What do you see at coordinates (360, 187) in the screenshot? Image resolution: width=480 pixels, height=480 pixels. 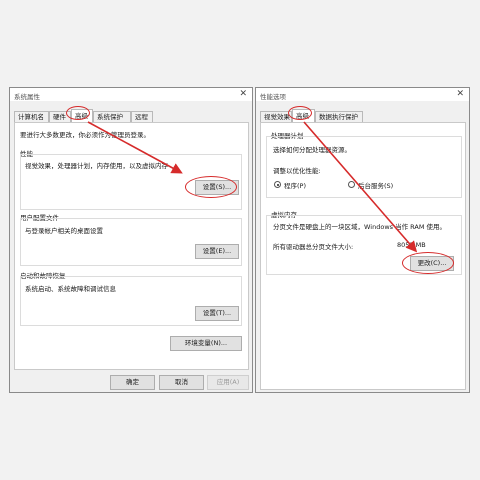 I see `arrow-tab-to-change` at bounding box center [360, 187].